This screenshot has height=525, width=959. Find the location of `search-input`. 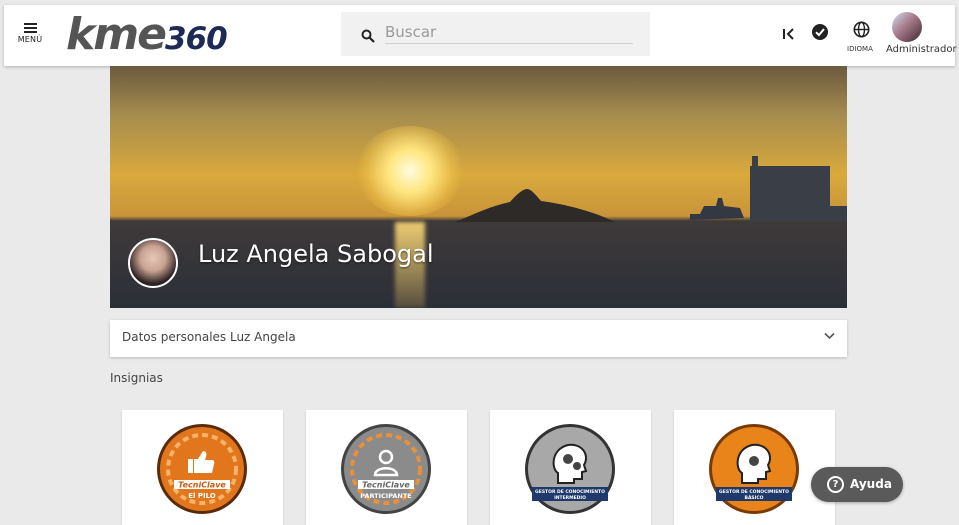

search-input is located at coordinates (509, 32).